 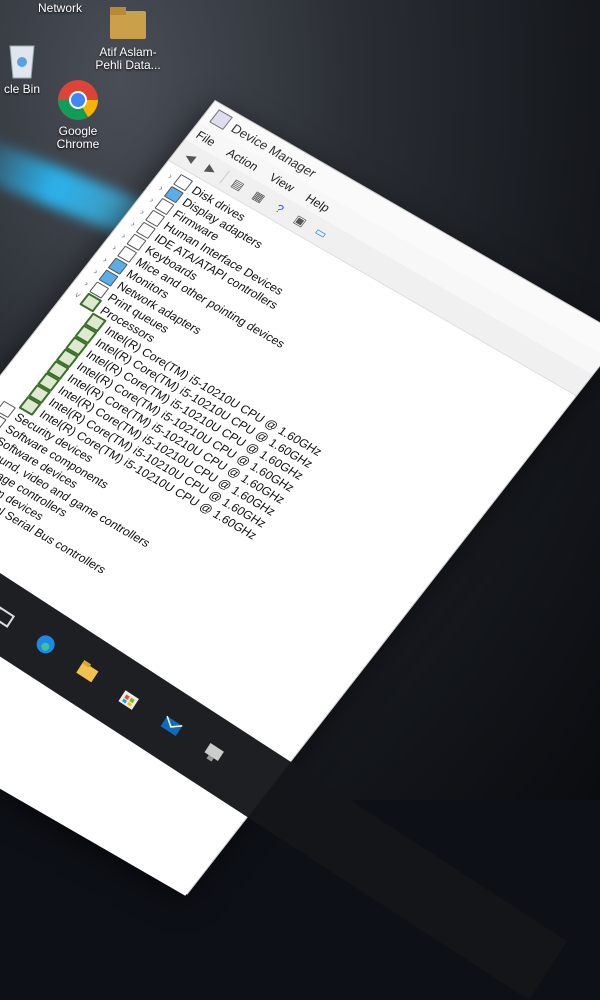 What do you see at coordinates (45, 644) in the screenshot?
I see `edge-icon` at bounding box center [45, 644].